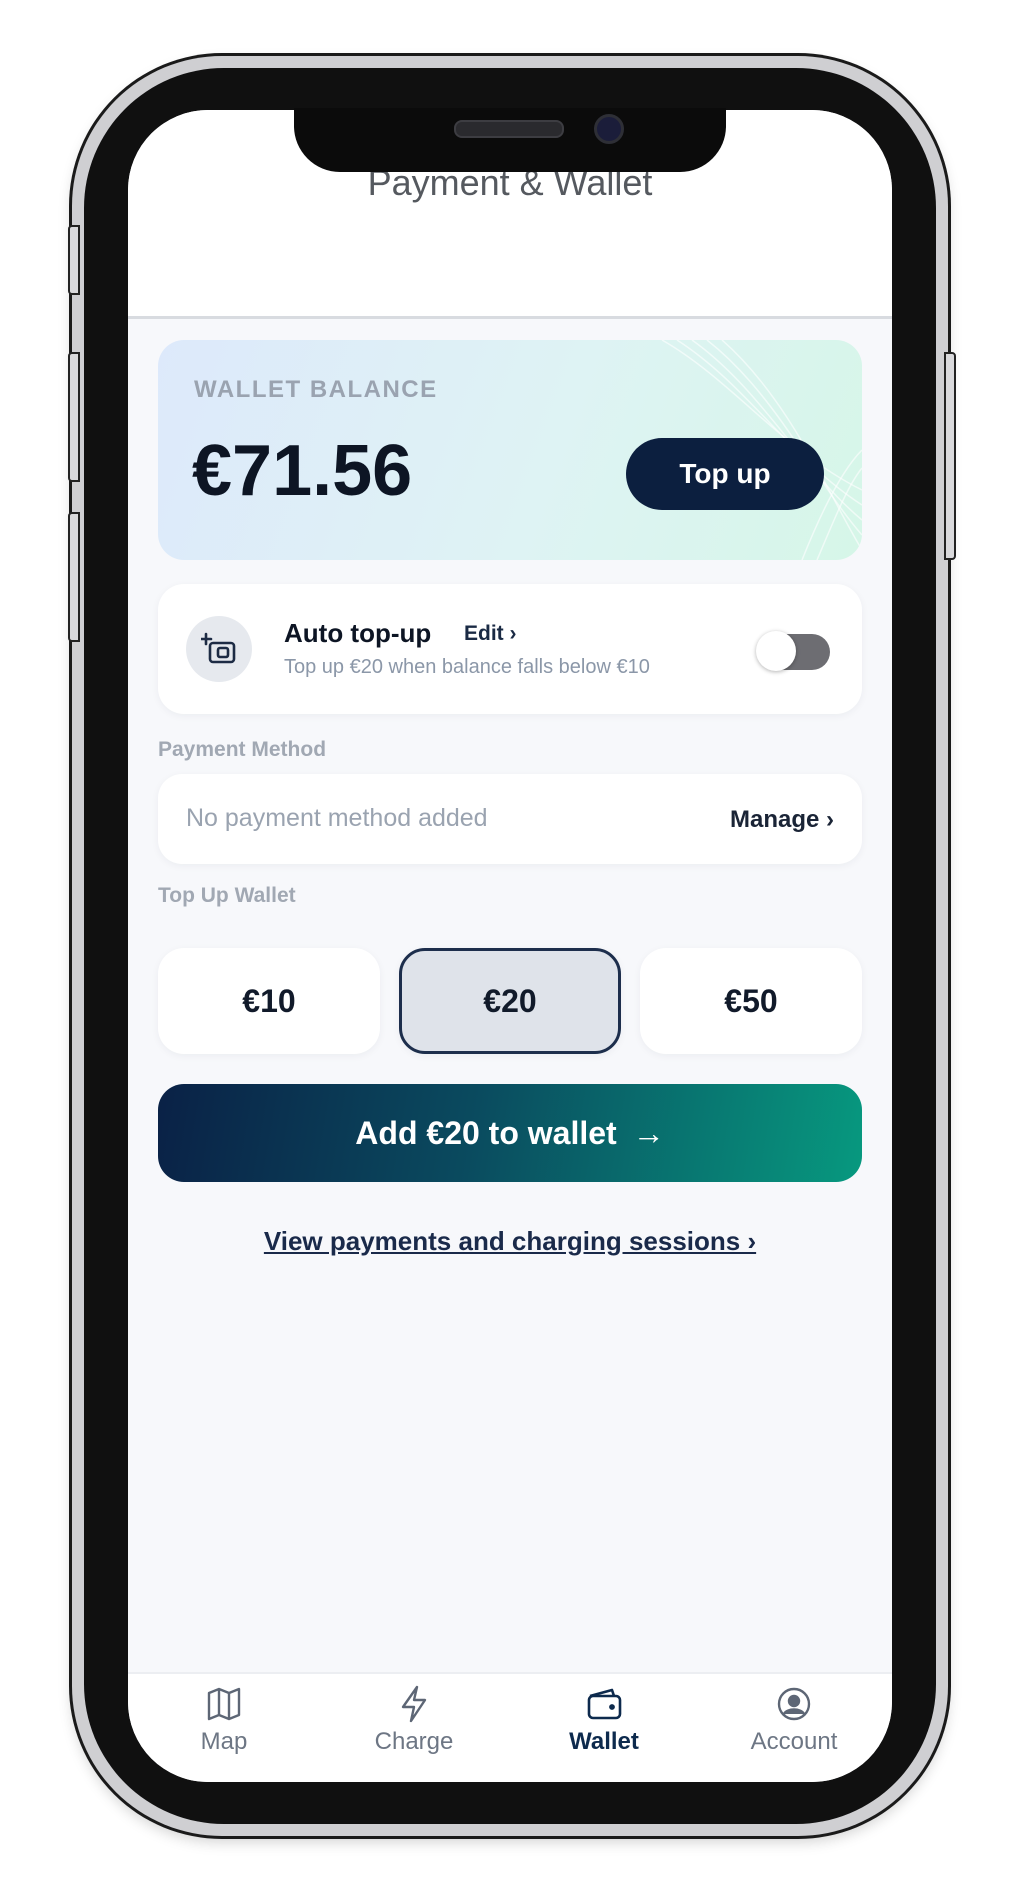 This screenshot has height=1896, width=1020. Describe the element at coordinates (509, 129) in the screenshot. I see `speaker-grille` at that location.